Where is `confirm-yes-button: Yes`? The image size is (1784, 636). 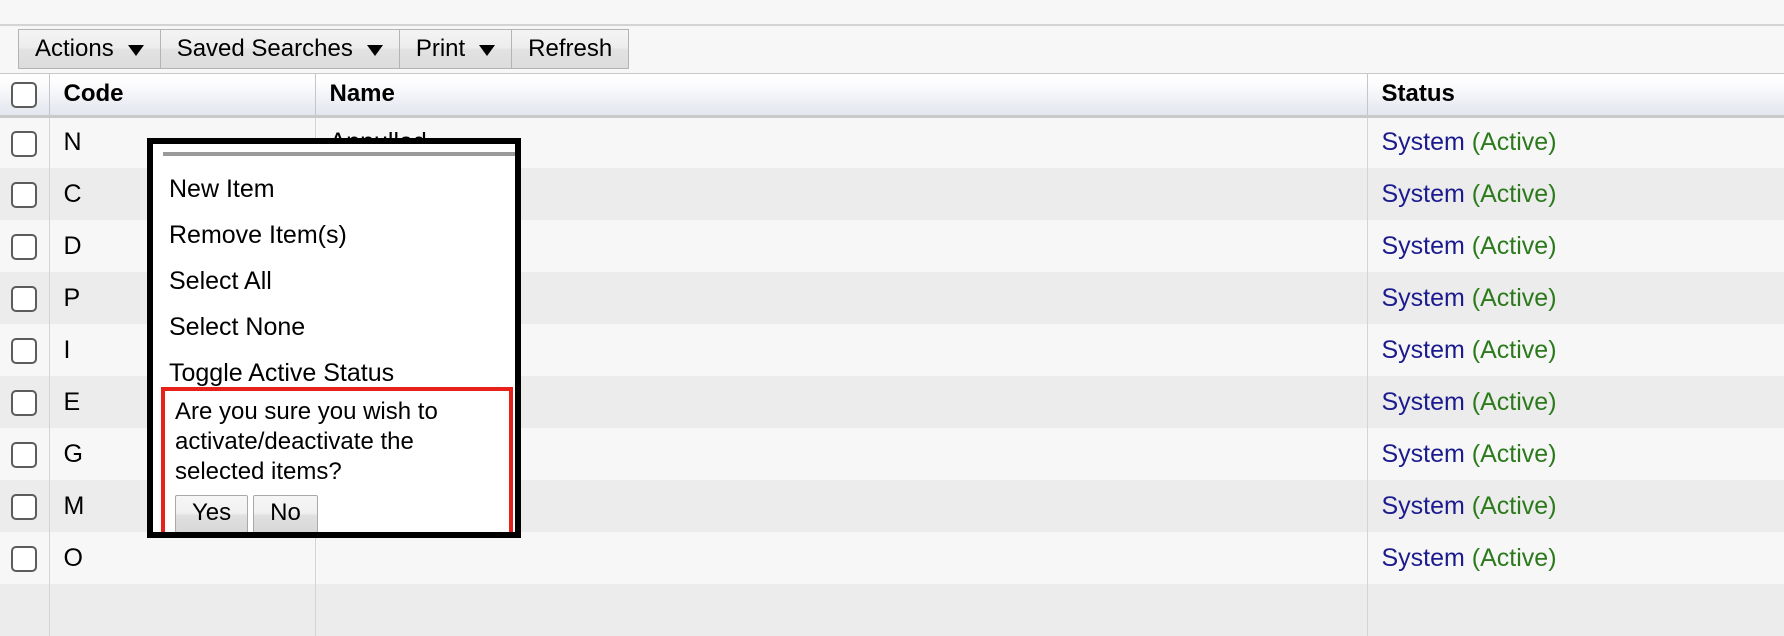 confirm-yes-button: Yes is located at coordinates (212, 513).